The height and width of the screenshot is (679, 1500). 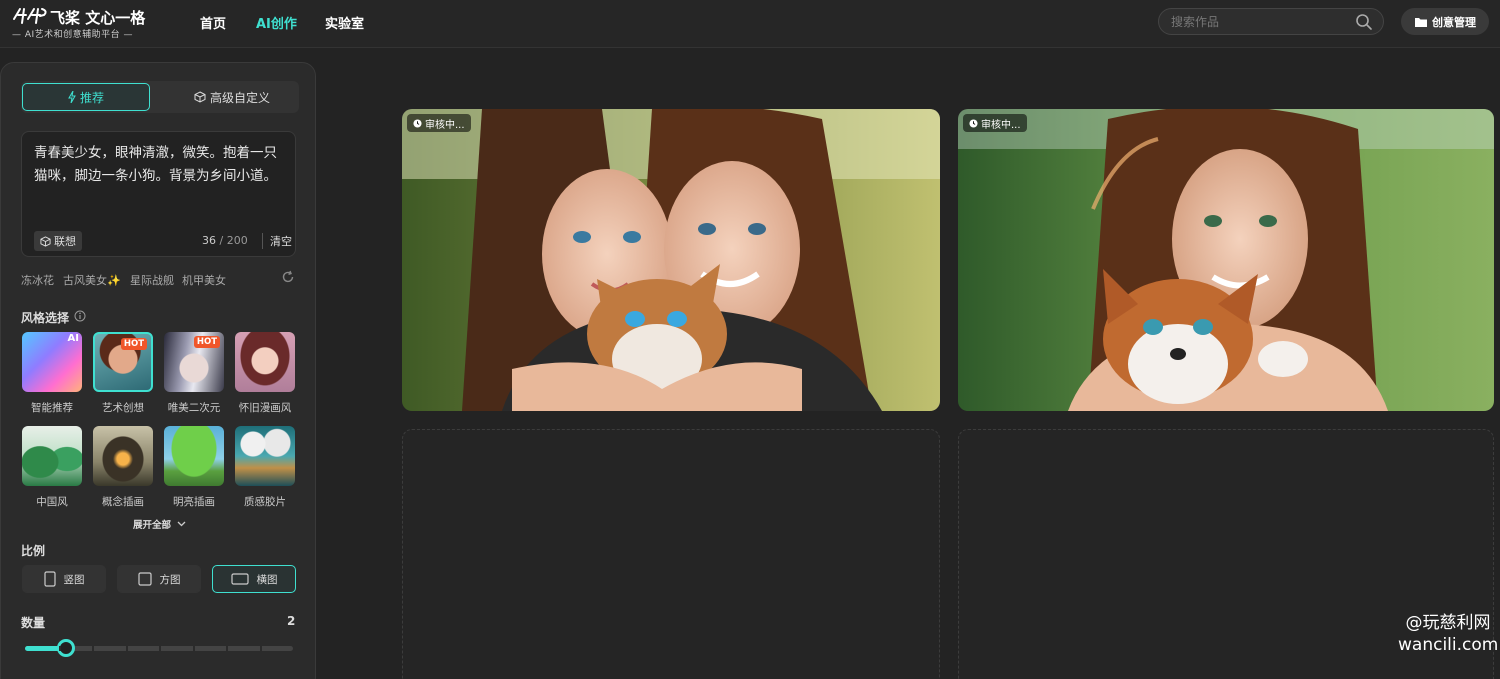 I want to click on style-label: 怀旧漫画风, so click(x=265, y=408).